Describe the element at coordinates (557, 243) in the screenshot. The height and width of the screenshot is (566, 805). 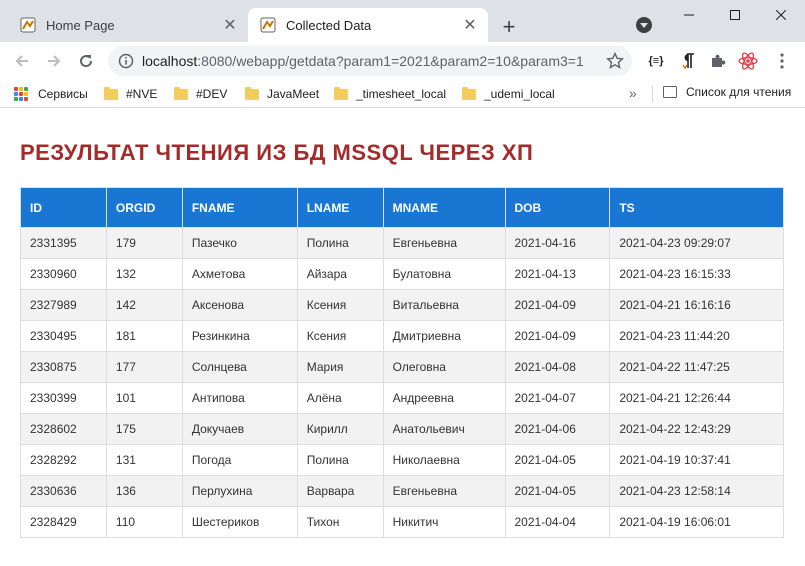
I see `cell-dob: 2021-04-16` at that location.